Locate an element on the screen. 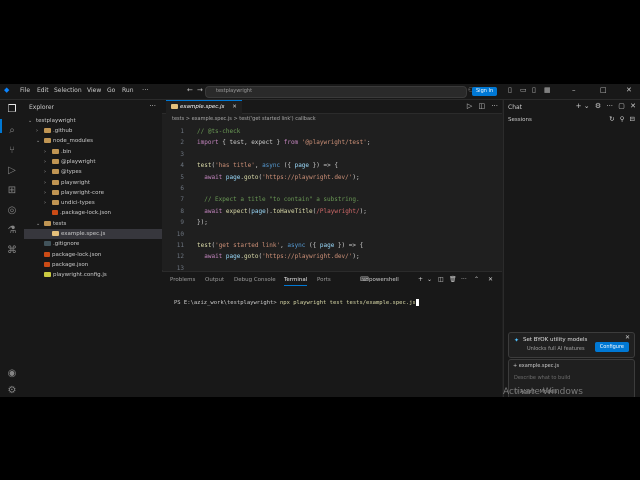  code-line: 3 is located at coordinates (312, 154).